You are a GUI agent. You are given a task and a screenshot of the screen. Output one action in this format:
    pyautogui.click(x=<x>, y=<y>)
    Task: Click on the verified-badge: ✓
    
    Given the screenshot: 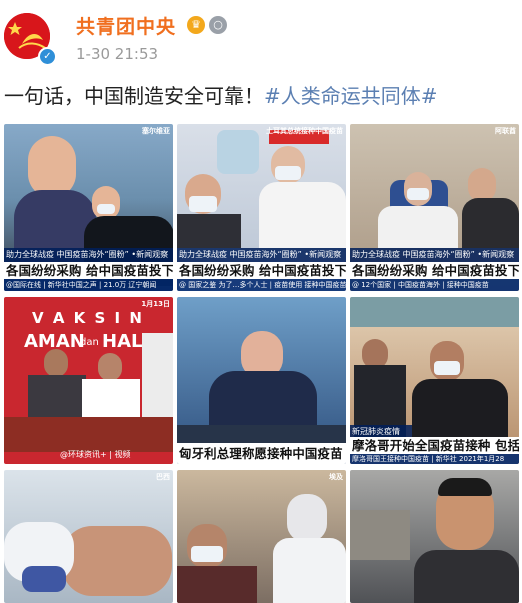 What is the action you would take?
    pyautogui.click(x=47, y=56)
    